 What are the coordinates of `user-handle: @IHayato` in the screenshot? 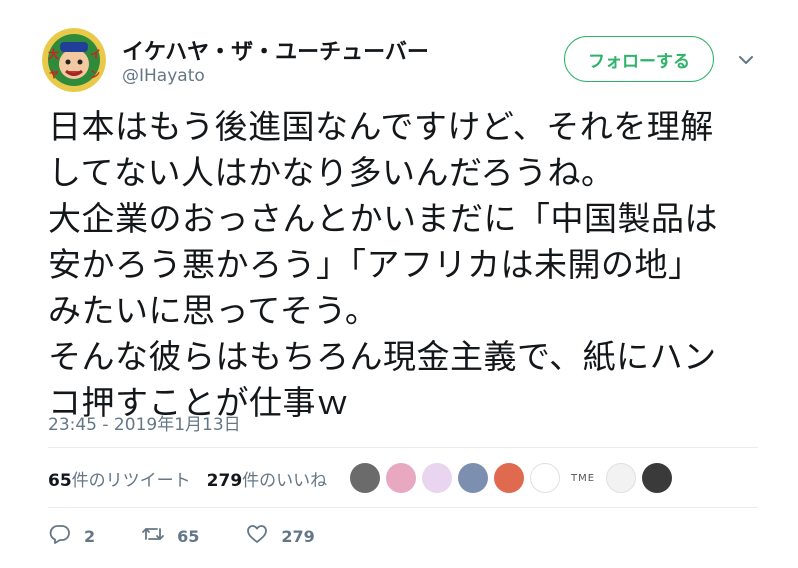 It's located at (163, 76).